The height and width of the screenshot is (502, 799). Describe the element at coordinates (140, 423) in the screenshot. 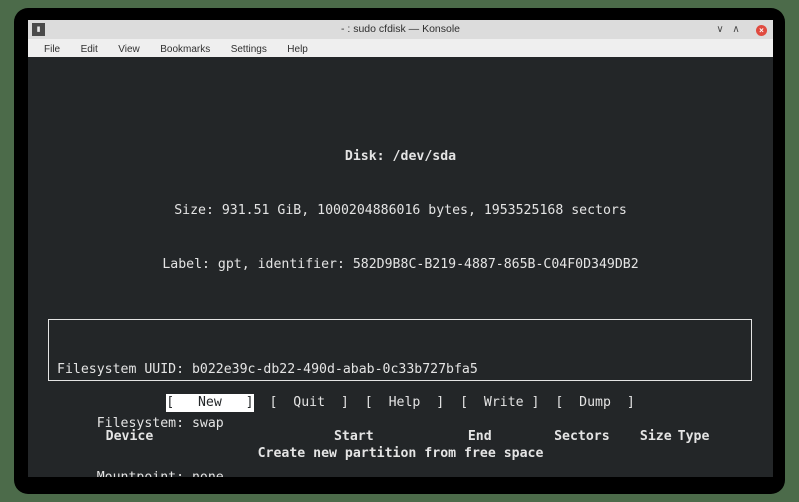

I see `info-filesystem: Filesystem: swap` at that location.